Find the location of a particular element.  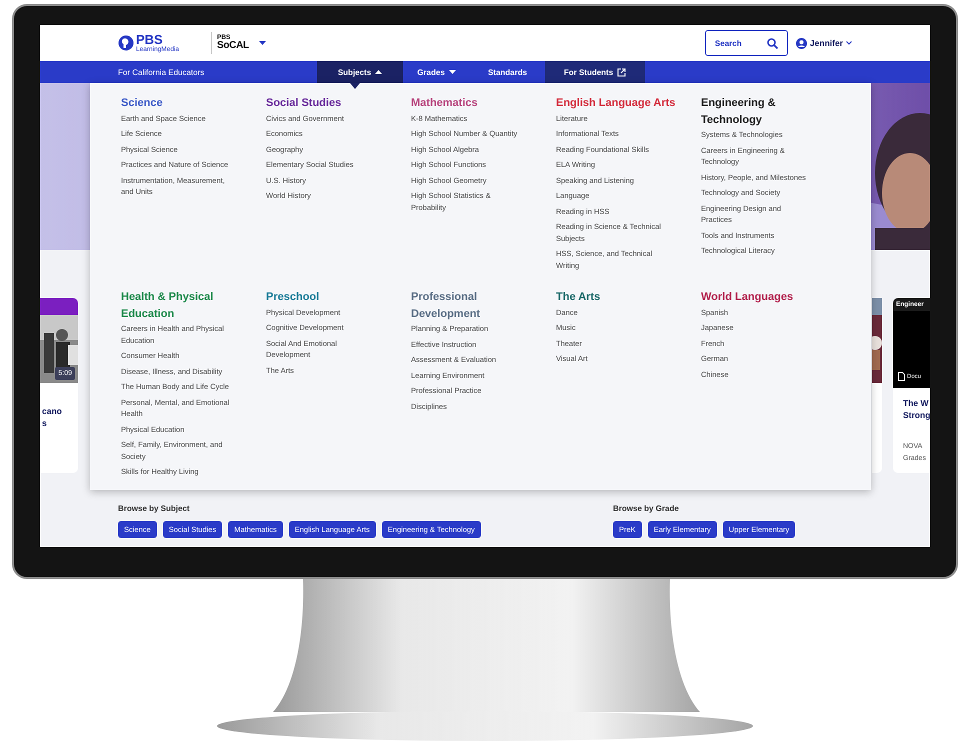

subject-heading: English Language Arts is located at coordinates (617, 103).